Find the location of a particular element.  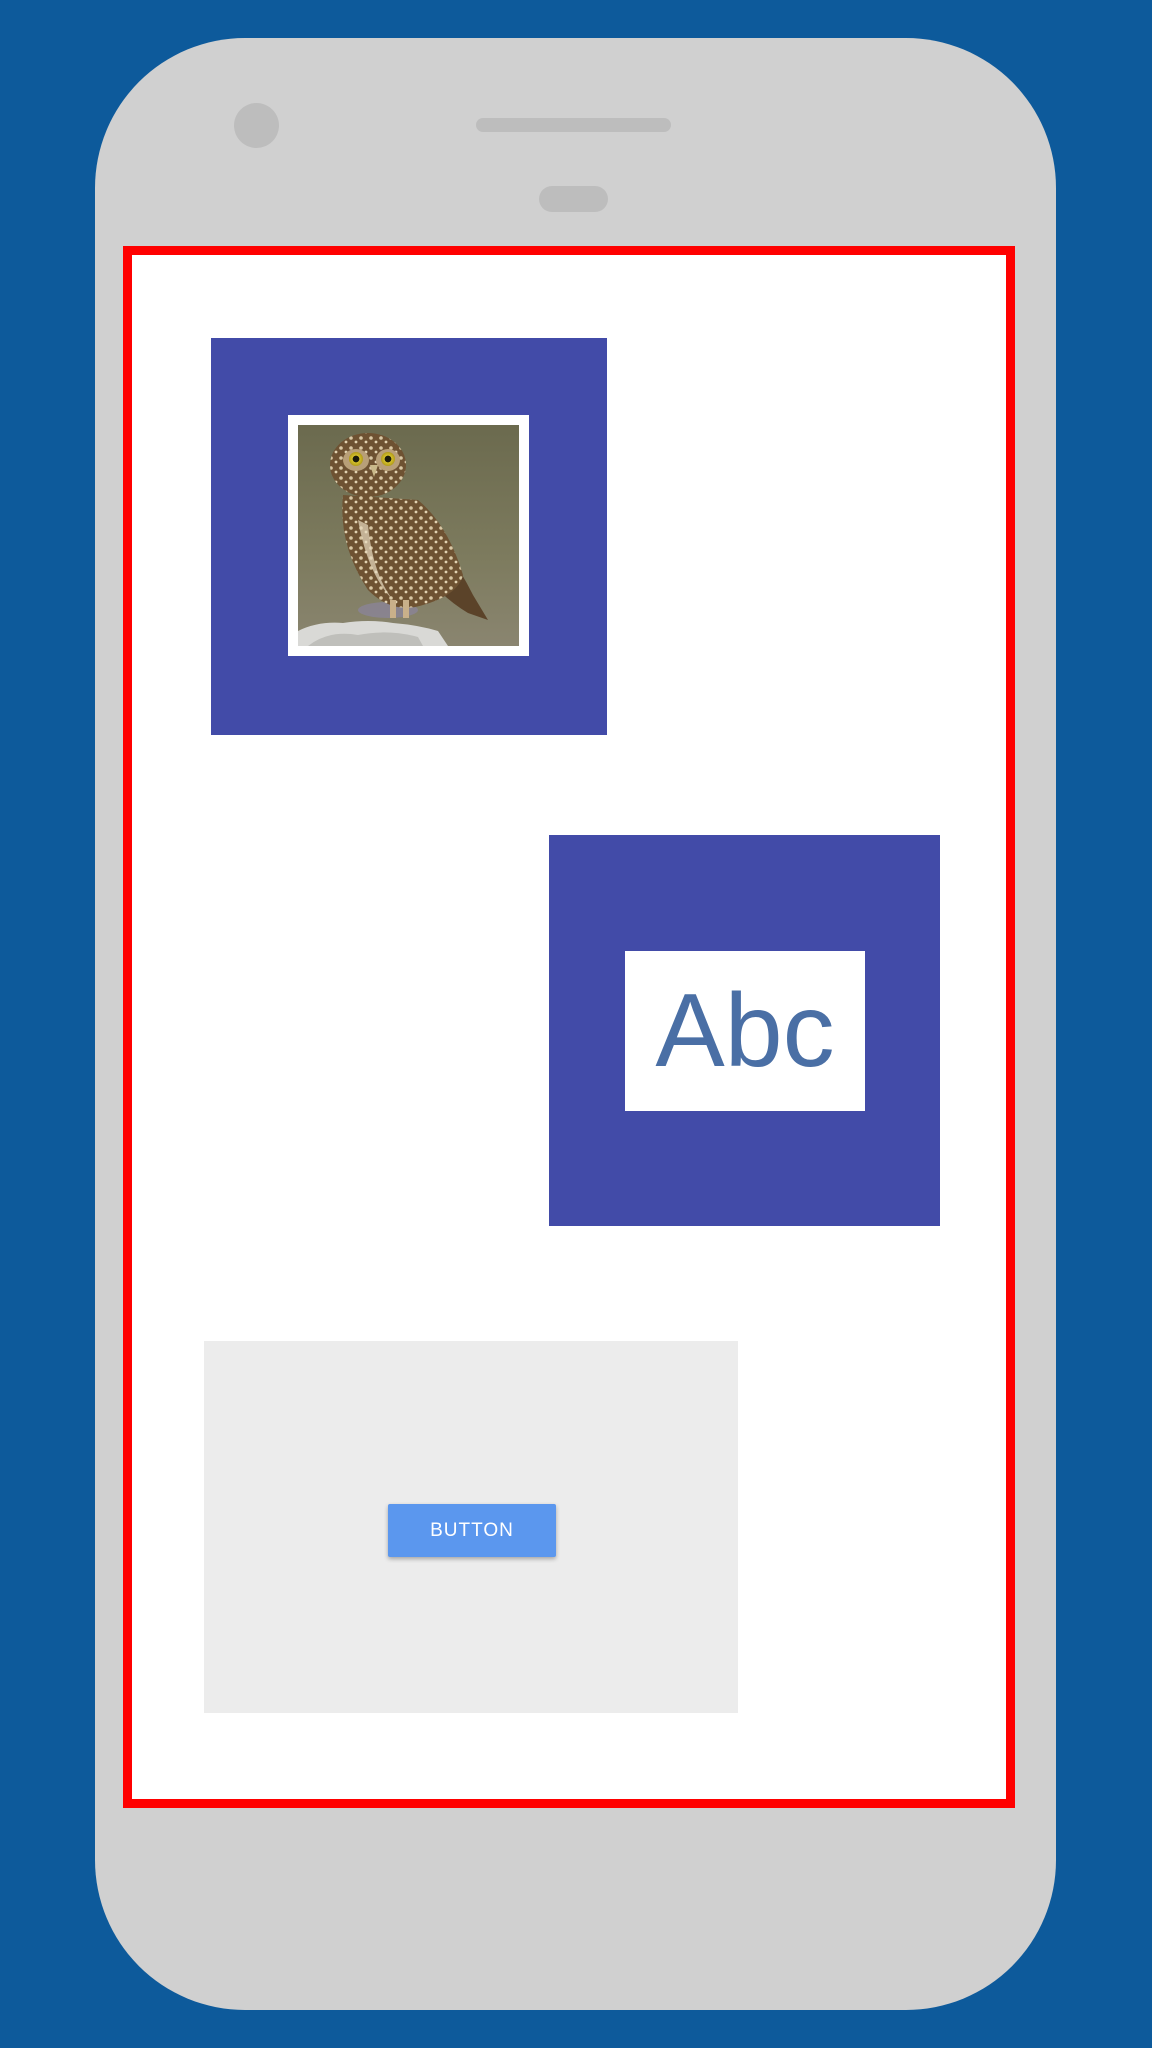

sample-text: Abc is located at coordinates (745, 1031).